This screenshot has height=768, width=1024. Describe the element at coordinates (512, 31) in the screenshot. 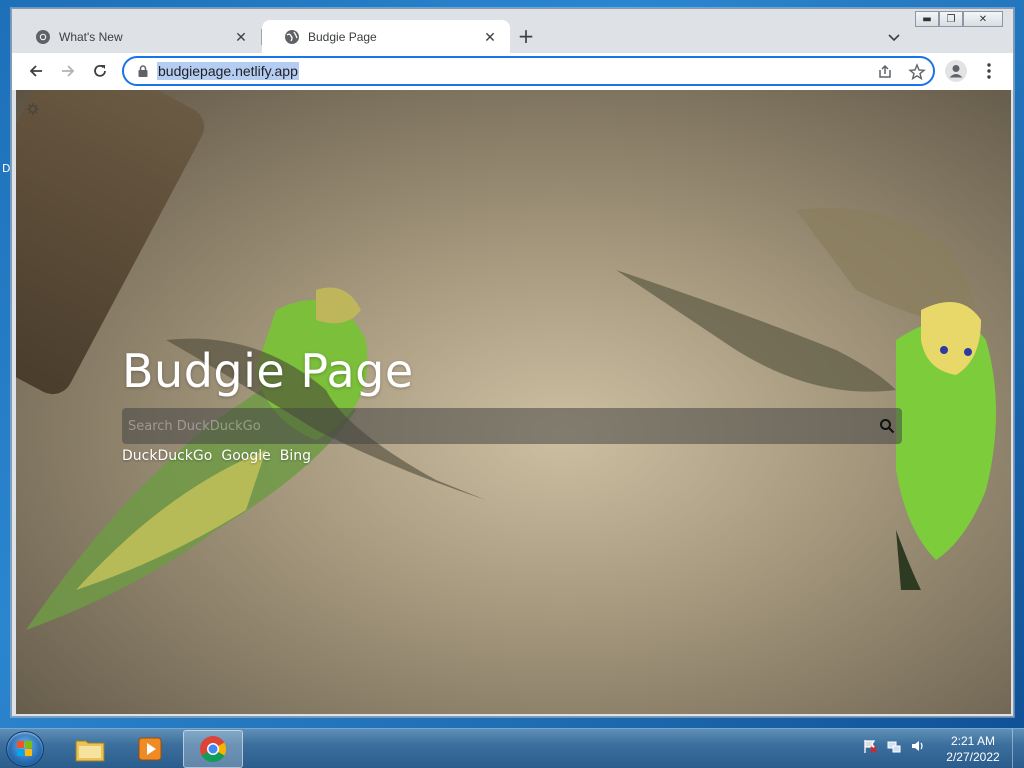

I see `tab-strip: What's New ✕ Budgie Page ✕ + ▬ ❐ ✕` at that location.